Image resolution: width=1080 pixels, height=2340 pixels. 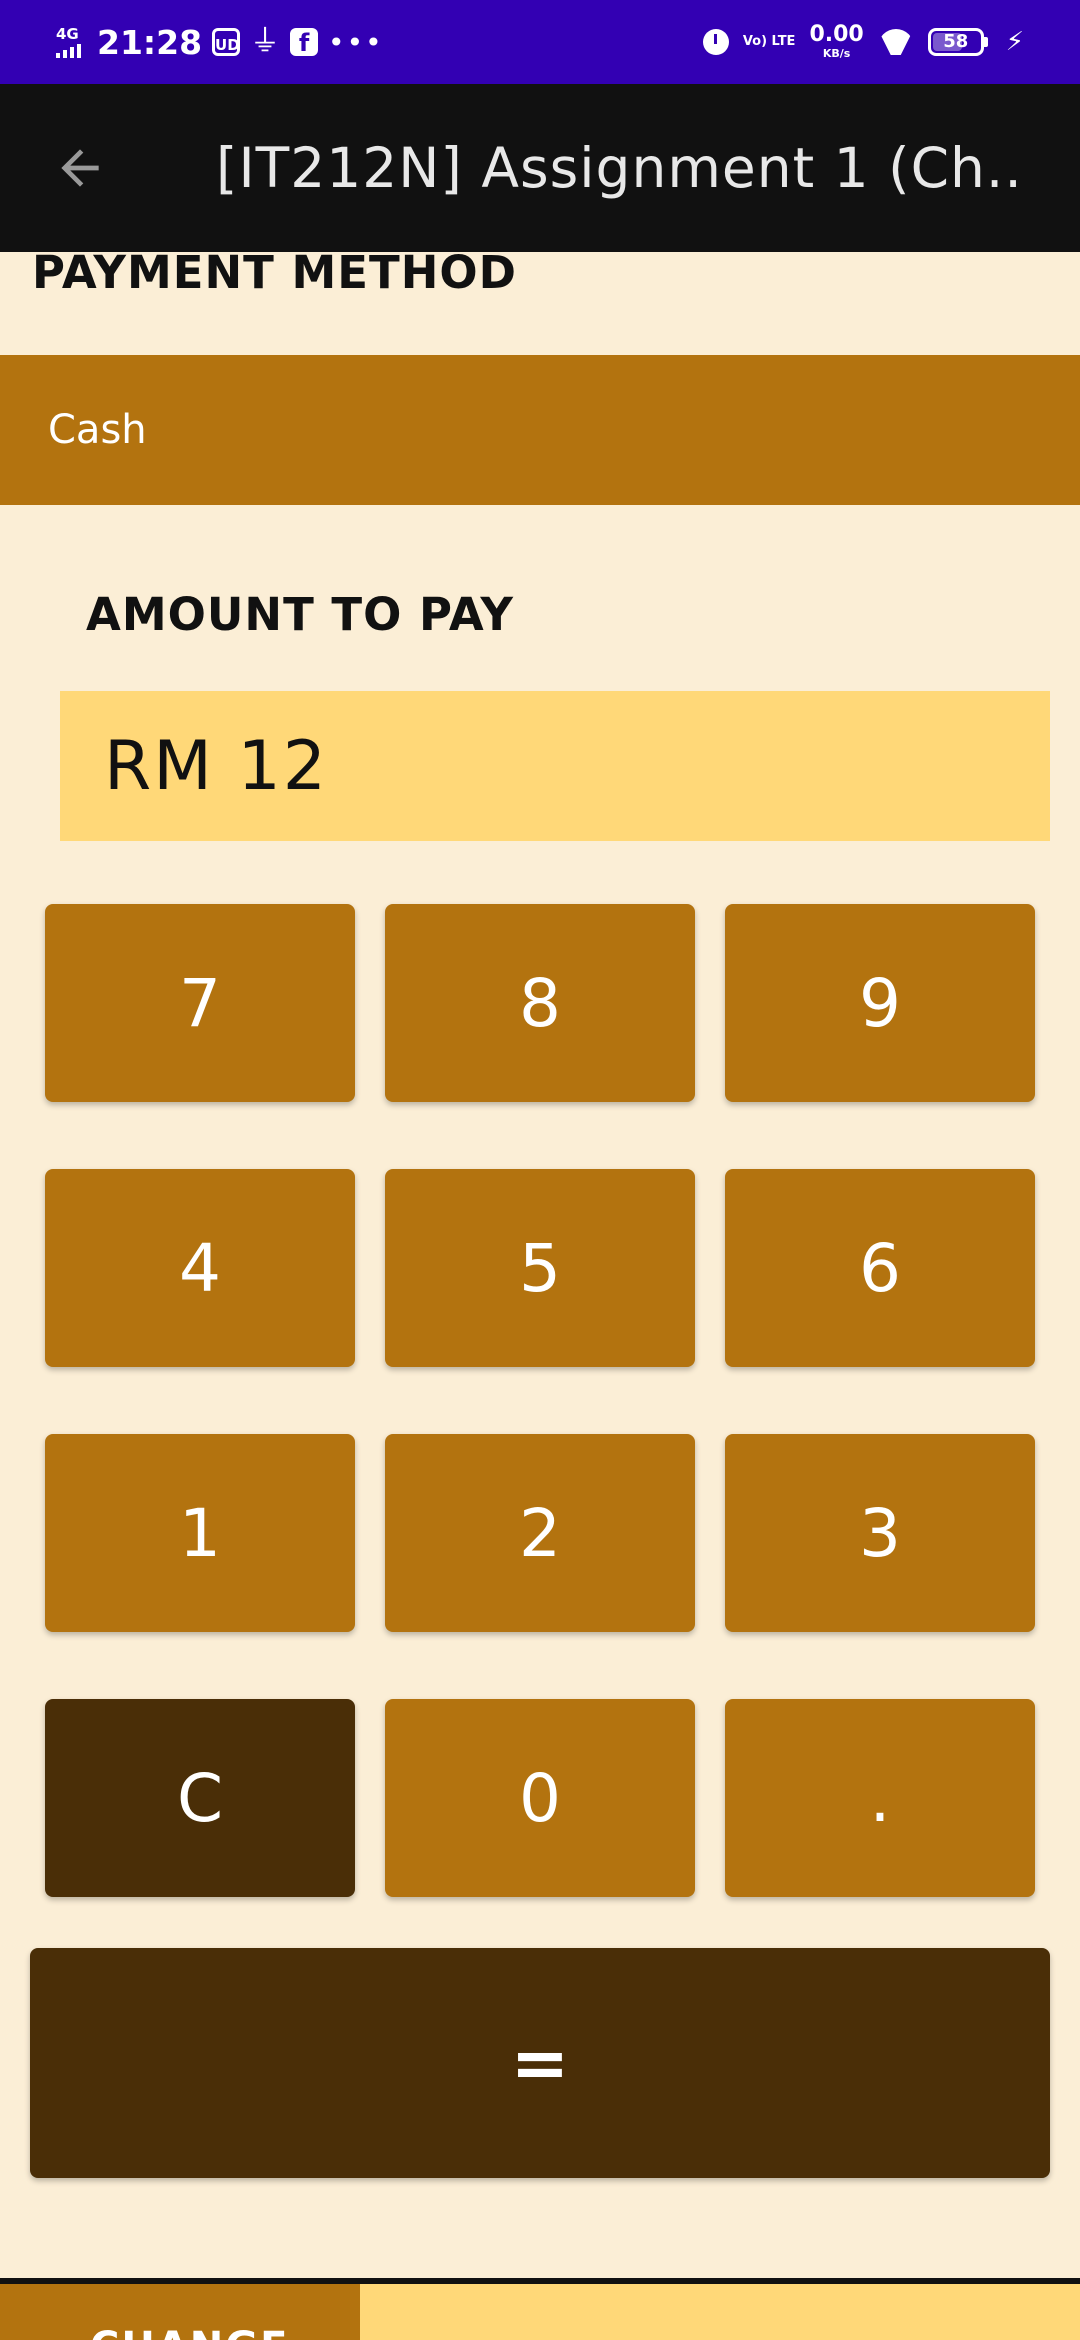 What do you see at coordinates (985, 42) in the screenshot?
I see `battery-tip` at bounding box center [985, 42].